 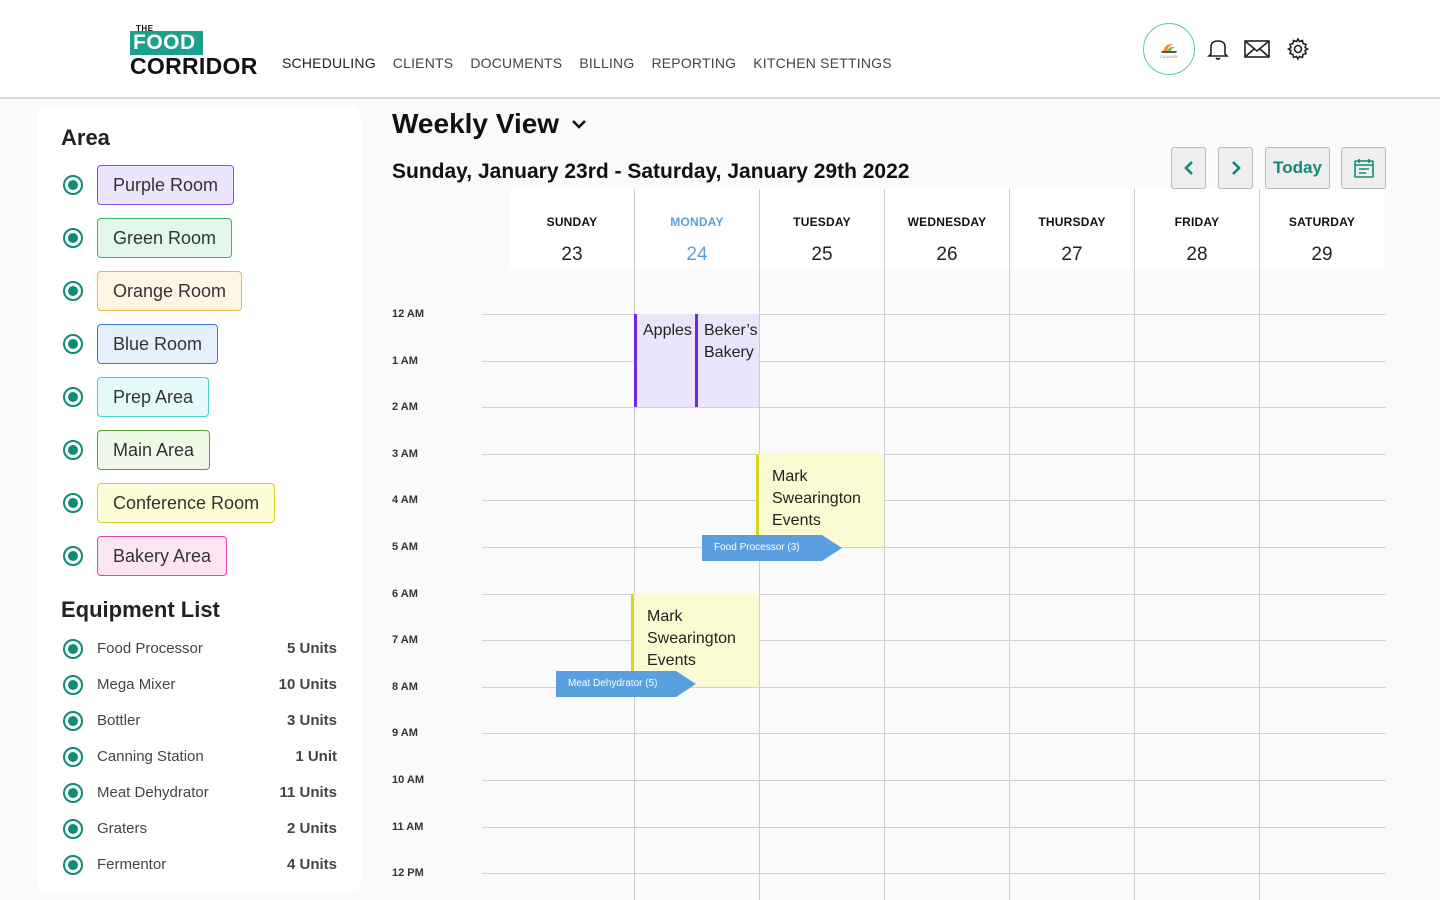 What do you see at coordinates (311, 648) in the screenshot?
I see `equipment-units: 5 Units` at bounding box center [311, 648].